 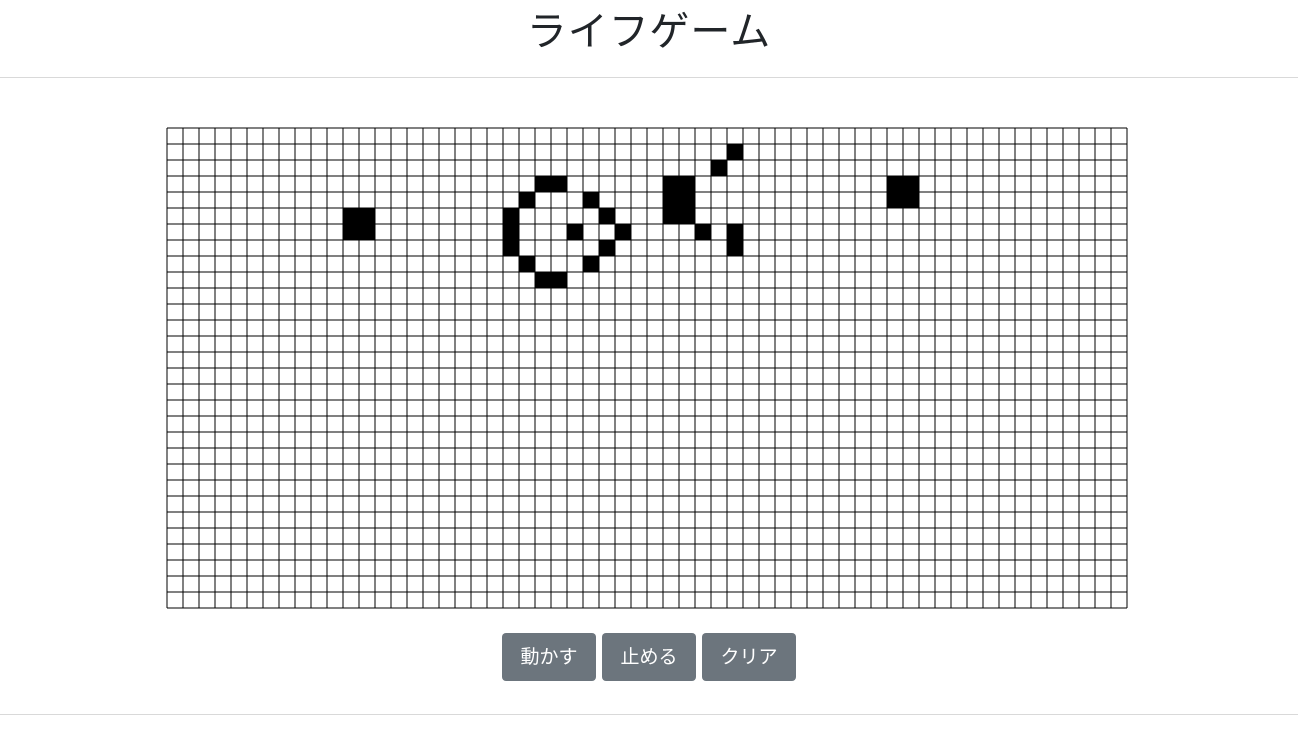 What do you see at coordinates (649, 714) in the screenshot?
I see `footer-divider` at bounding box center [649, 714].